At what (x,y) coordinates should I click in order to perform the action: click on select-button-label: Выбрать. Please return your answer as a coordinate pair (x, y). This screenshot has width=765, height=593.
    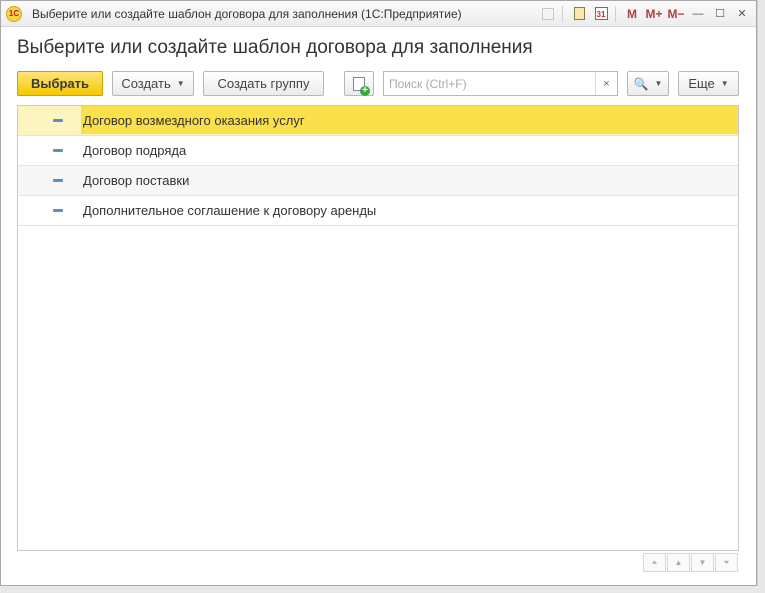
    Looking at the image, I should click on (60, 83).